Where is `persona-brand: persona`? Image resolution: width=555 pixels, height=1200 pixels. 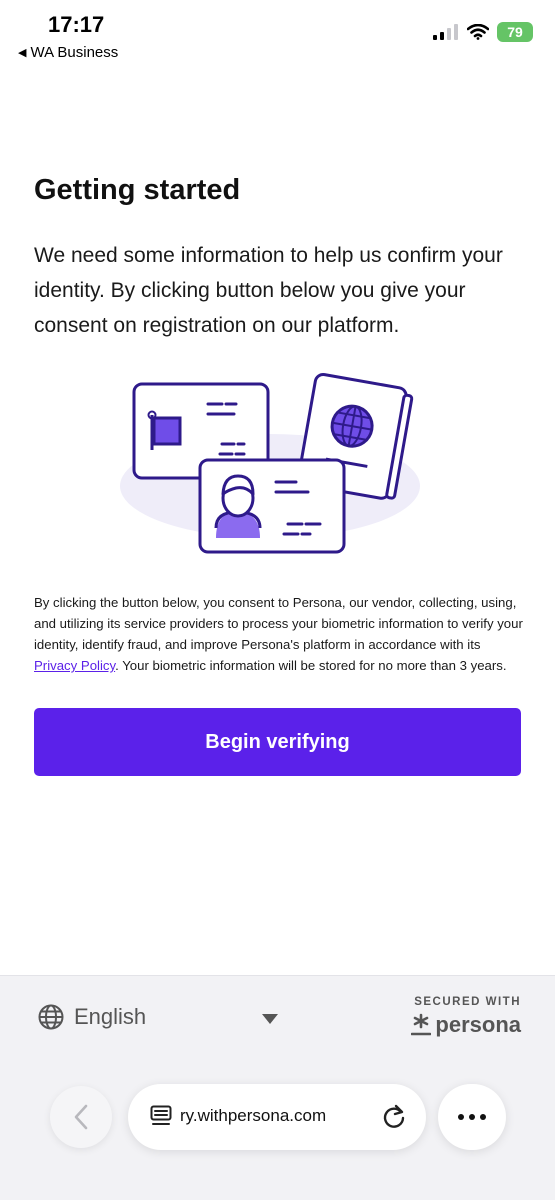 persona-brand: persona is located at coordinates (466, 1025).